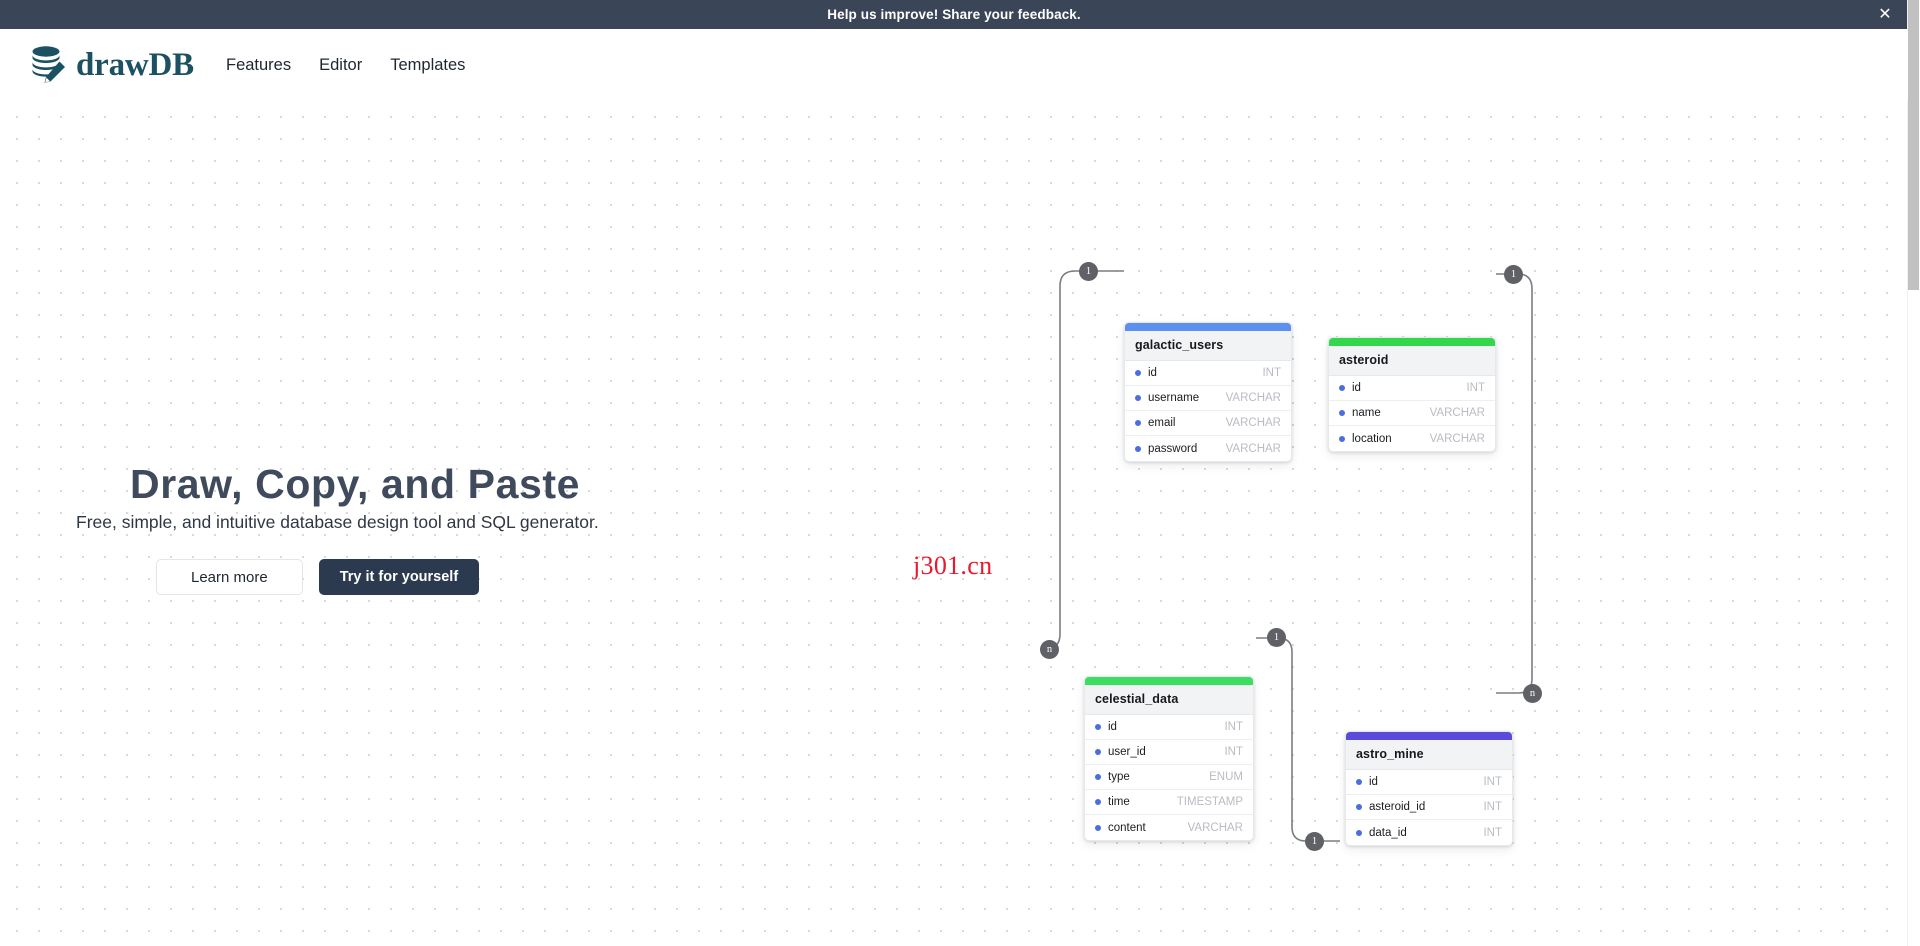 The height and width of the screenshot is (946, 1920). What do you see at coordinates (427, 65) in the screenshot?
I see `nav-link-templates: Templates` at bounding box center [427, 65].